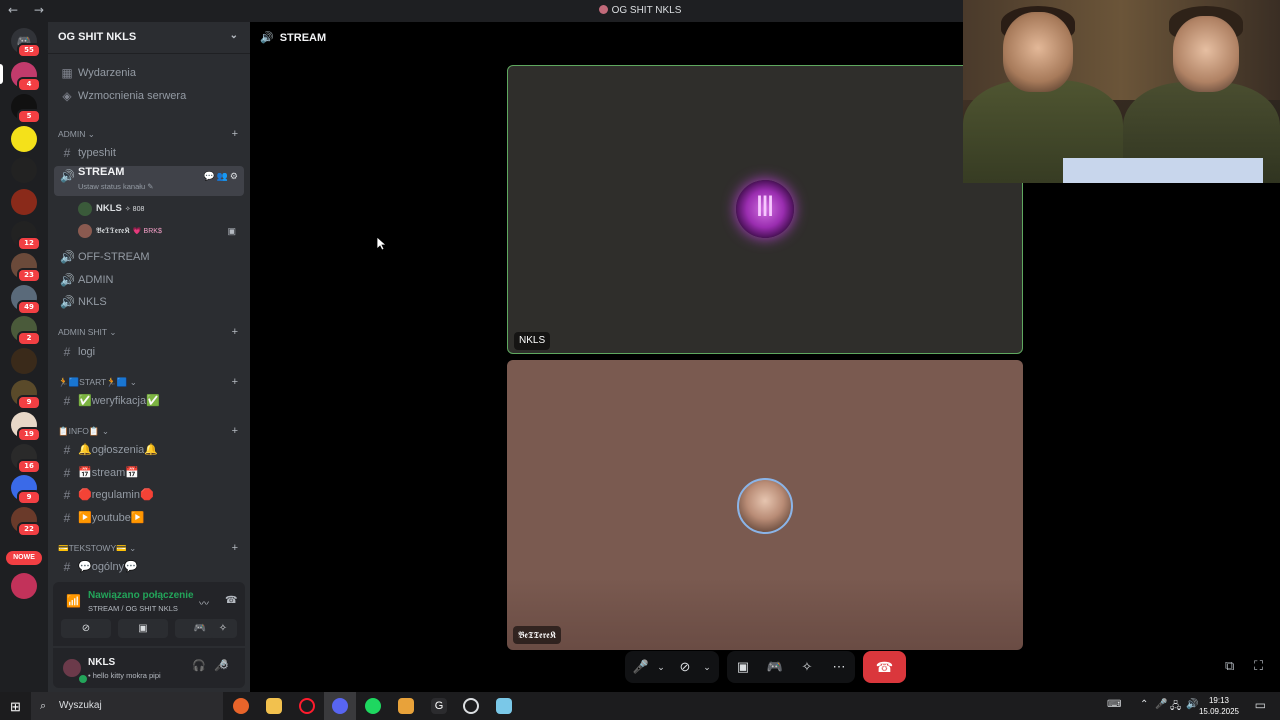 The image size is (1280, 720). Describe the element at coordinates (67, 302) in the screenshot. I see `speaker-icon: 🔊` at that location.